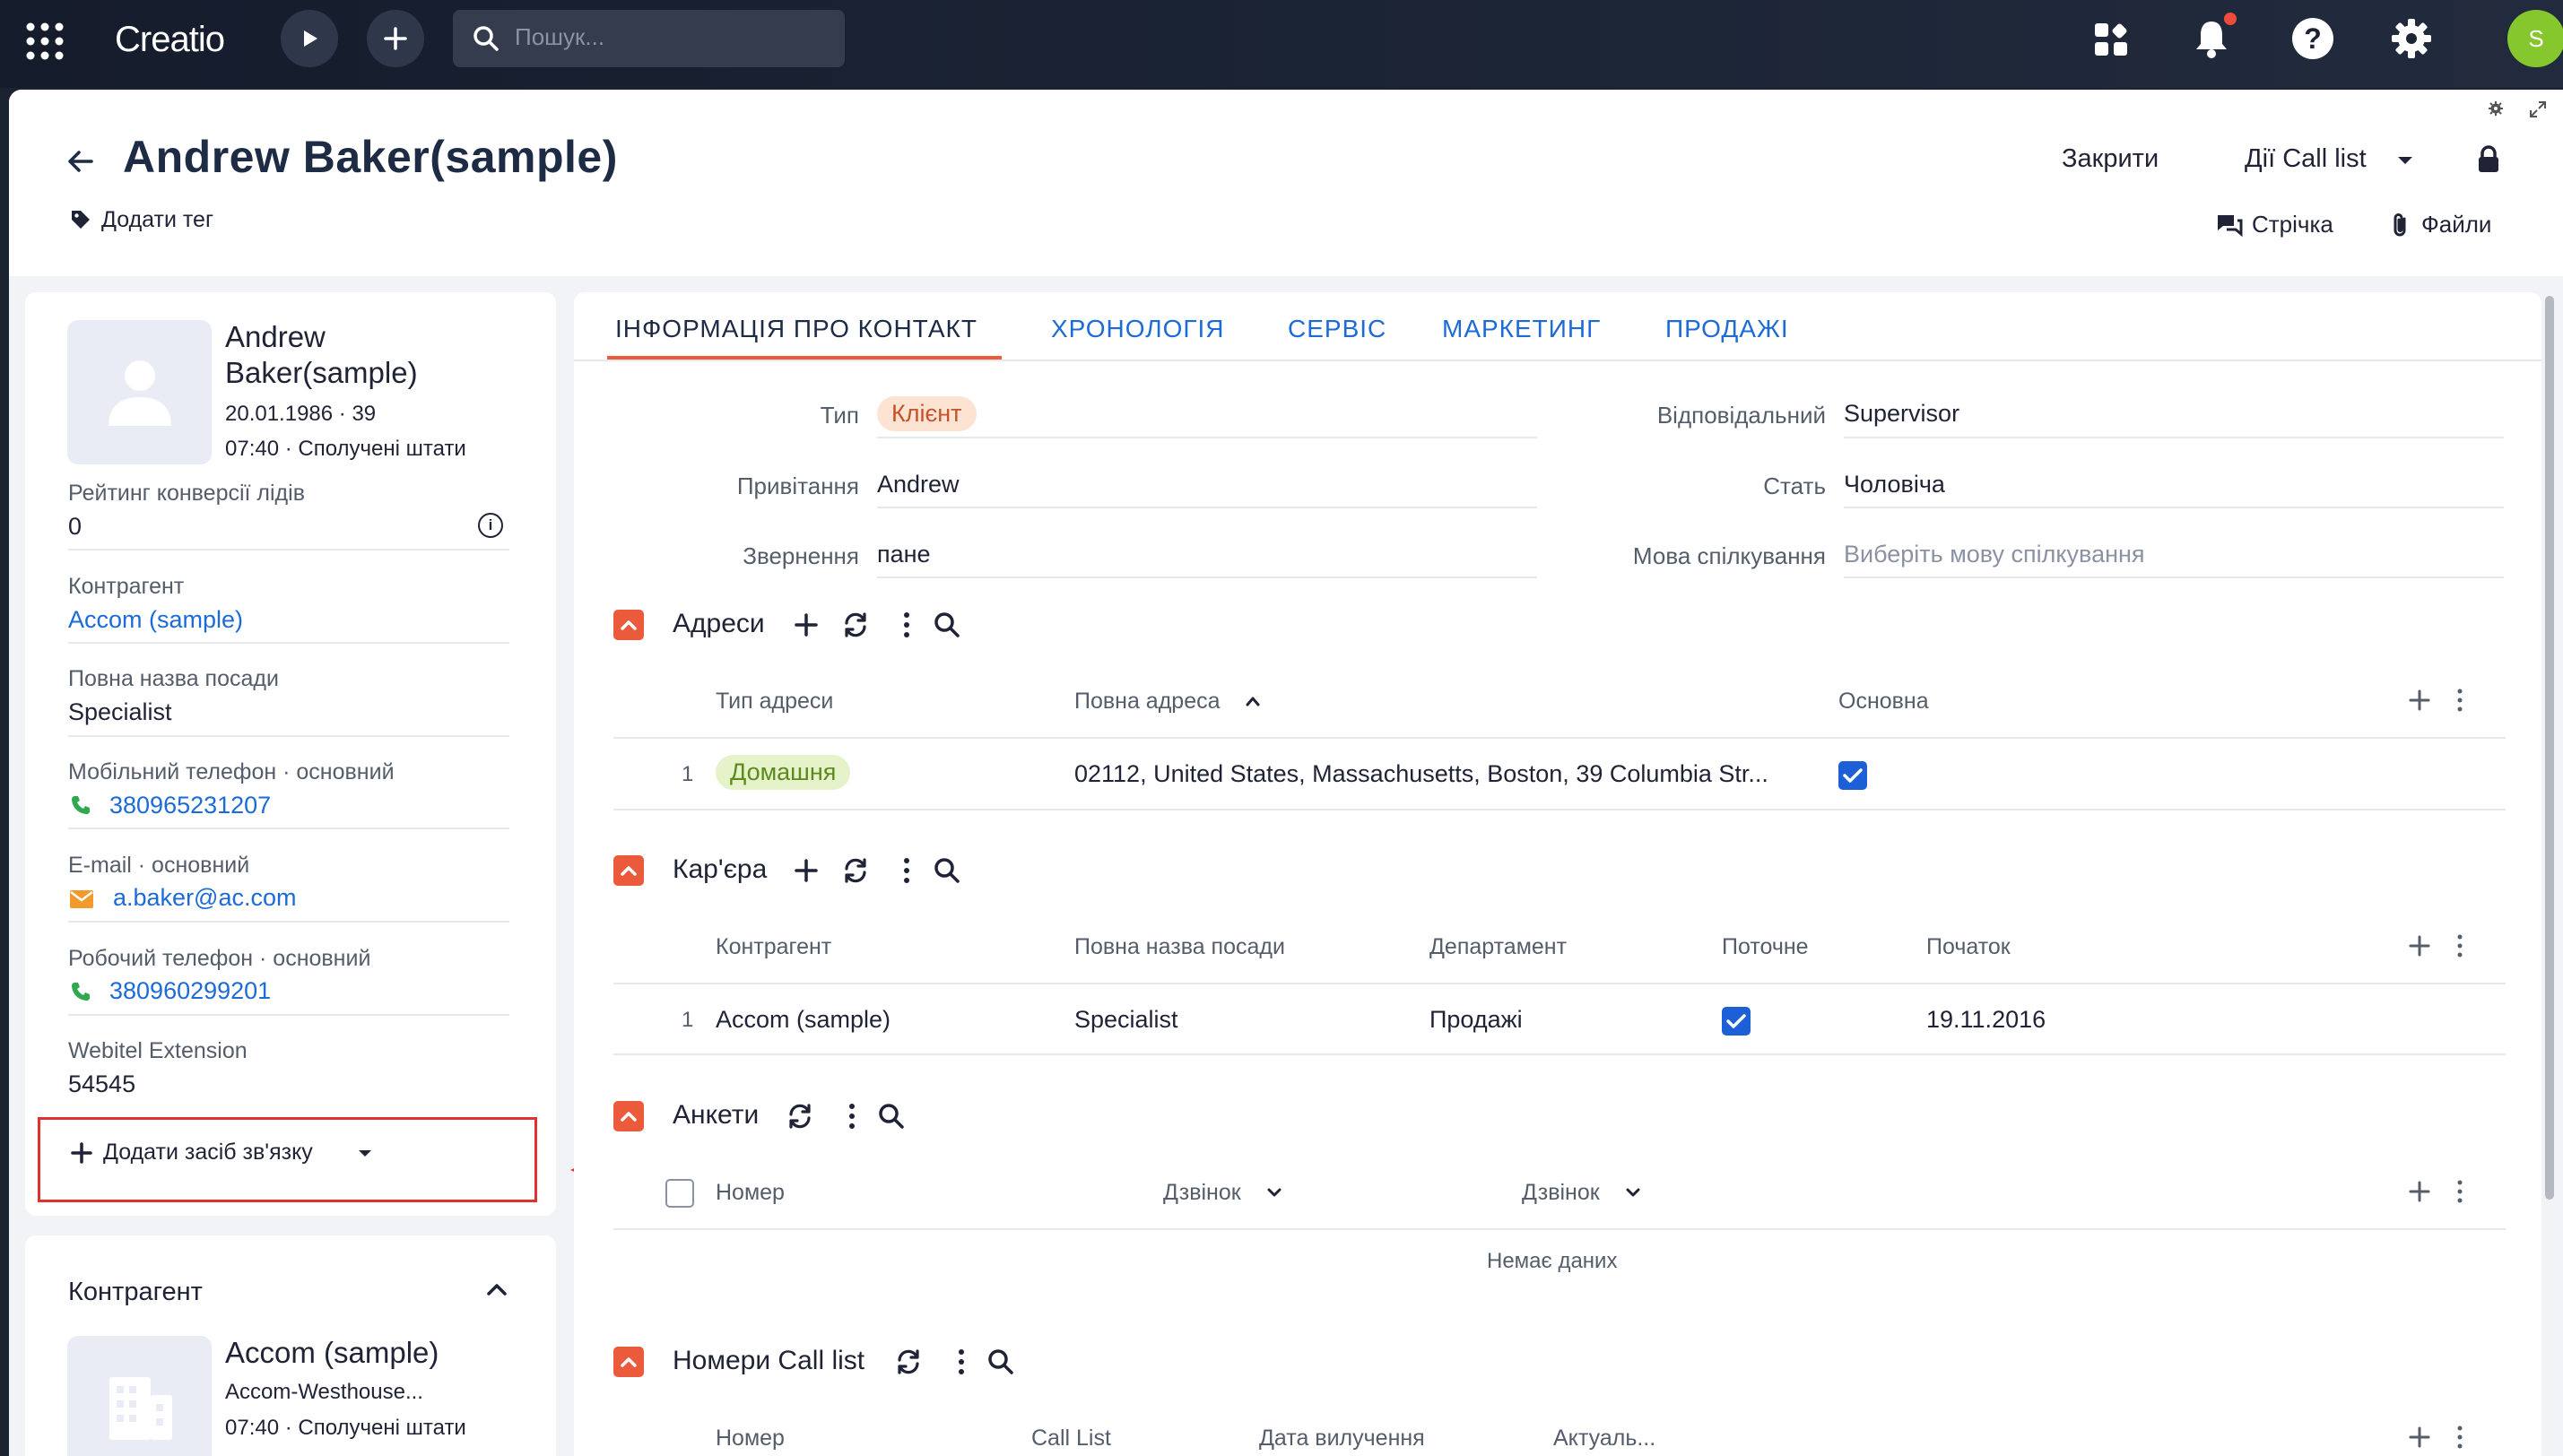 The image size is (2563, 1456). I want to click on tab-marketing: МАРКЕТИНГ, so click(1521, 329).